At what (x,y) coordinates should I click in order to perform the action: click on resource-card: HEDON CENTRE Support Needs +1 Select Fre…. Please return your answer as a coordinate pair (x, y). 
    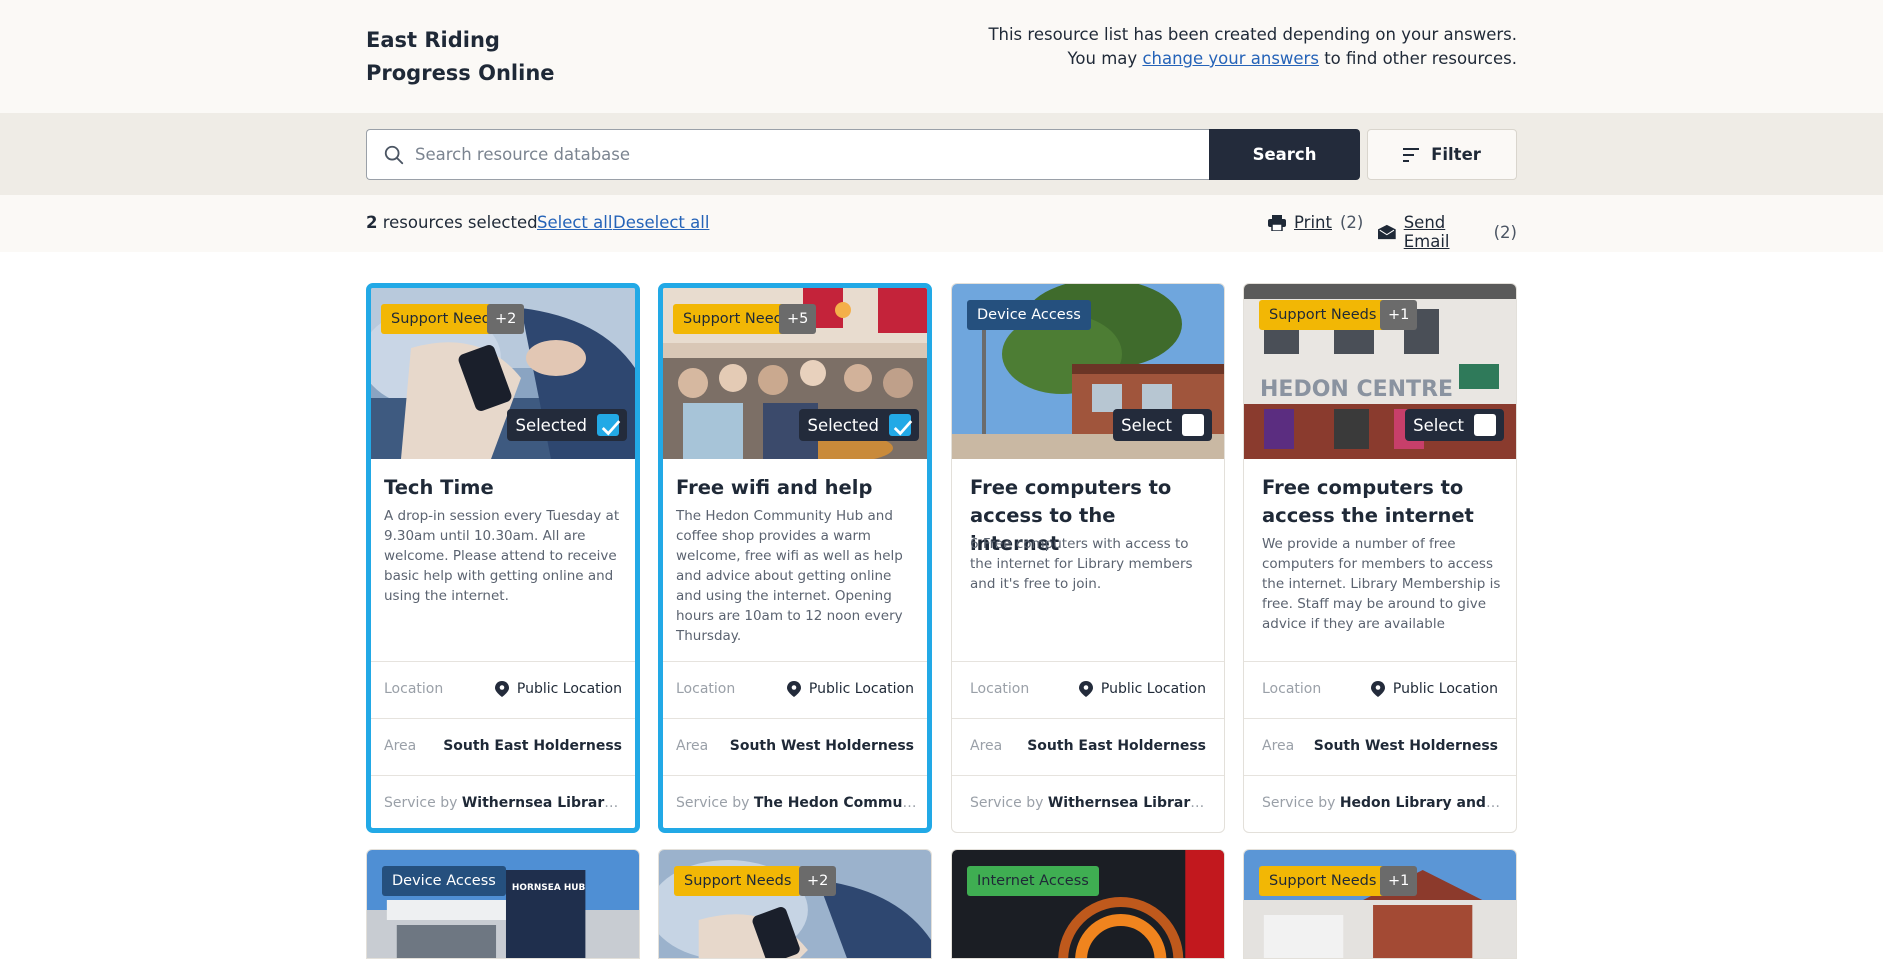
    Looking at the image, I should click on (1380, 558).